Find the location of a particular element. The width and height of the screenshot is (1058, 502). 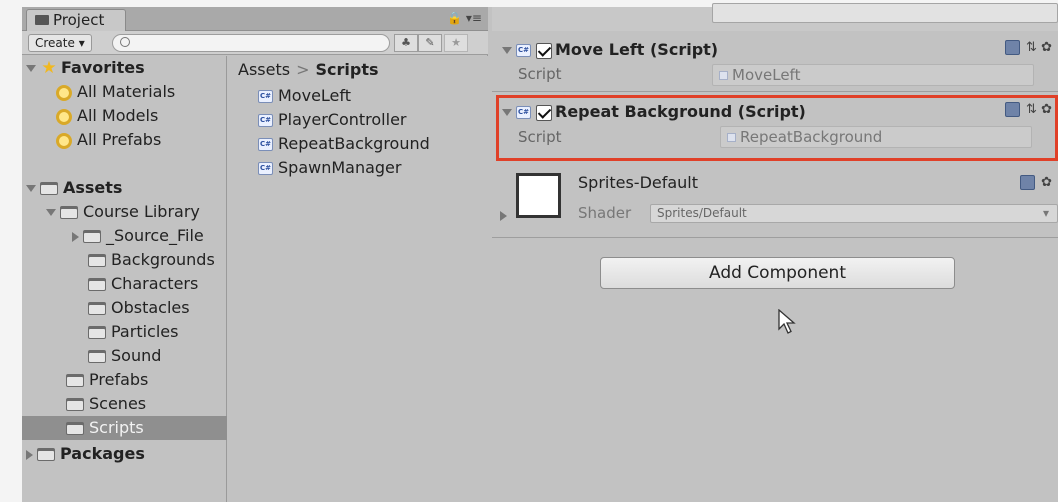

enabled-checkbox is located at coordinates (544, 50).